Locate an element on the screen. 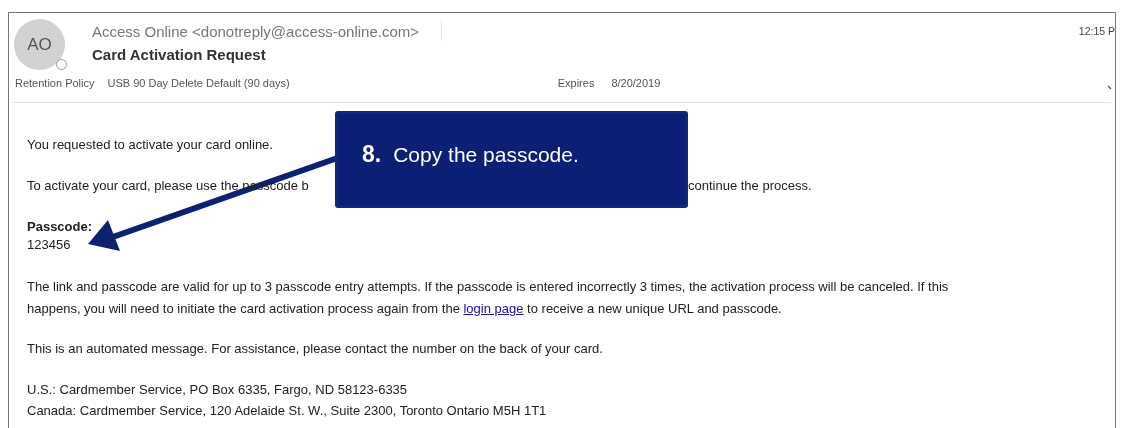 The width and height of the screenshot is (1123, 428). automated-message: This is an automated message. For assistance, please contact the number on the back of your card. is located at coordinates (315, 349).